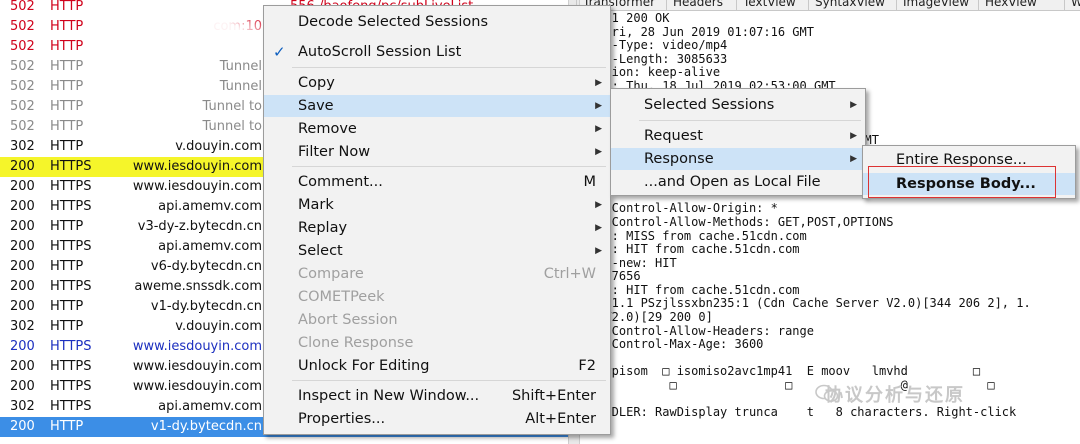 The width and height of the screenshot is (1080, 444). Describe the element at coordinates (437, 228) in the screenshot. I see `menu-item-replay: Replay ▶` at that location.